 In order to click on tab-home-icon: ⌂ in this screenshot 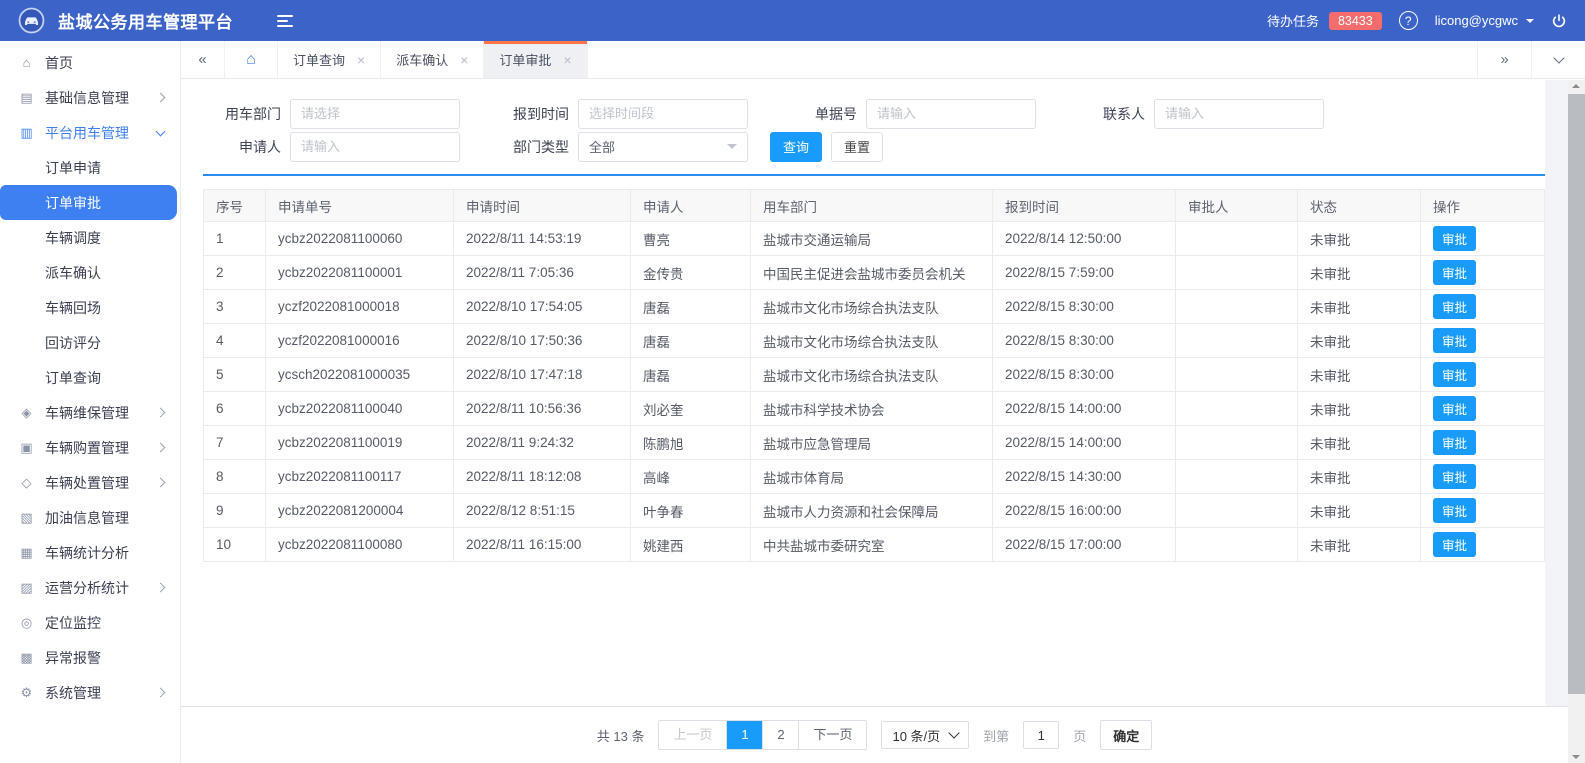, I will do `click(251, 59)`.